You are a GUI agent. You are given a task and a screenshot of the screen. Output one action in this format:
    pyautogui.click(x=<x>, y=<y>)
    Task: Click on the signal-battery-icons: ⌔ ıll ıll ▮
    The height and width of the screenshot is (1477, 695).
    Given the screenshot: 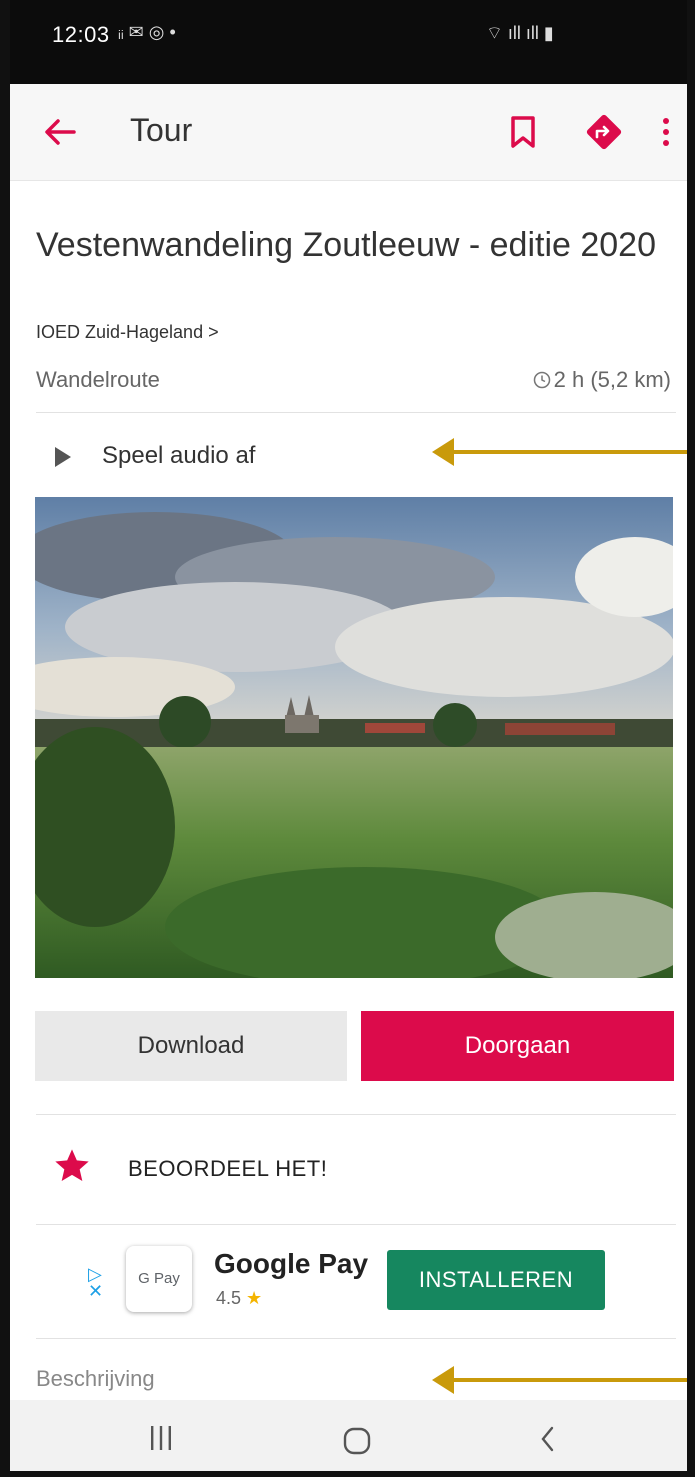 What is the action you would take?
    pyautogui.click(x=520, y=33)
    